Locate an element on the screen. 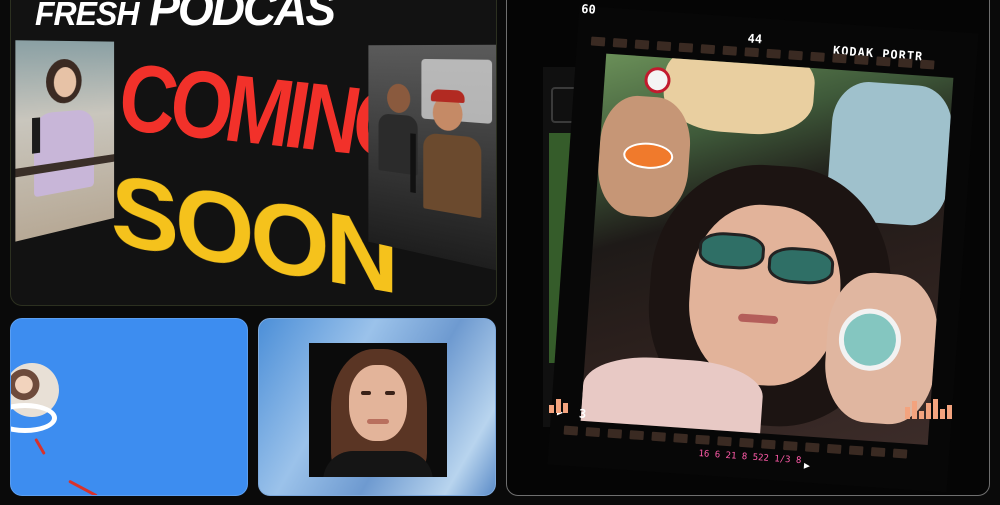 The image size is (1000, 505). guests-photo-panel is located at coordinates (432, 157).